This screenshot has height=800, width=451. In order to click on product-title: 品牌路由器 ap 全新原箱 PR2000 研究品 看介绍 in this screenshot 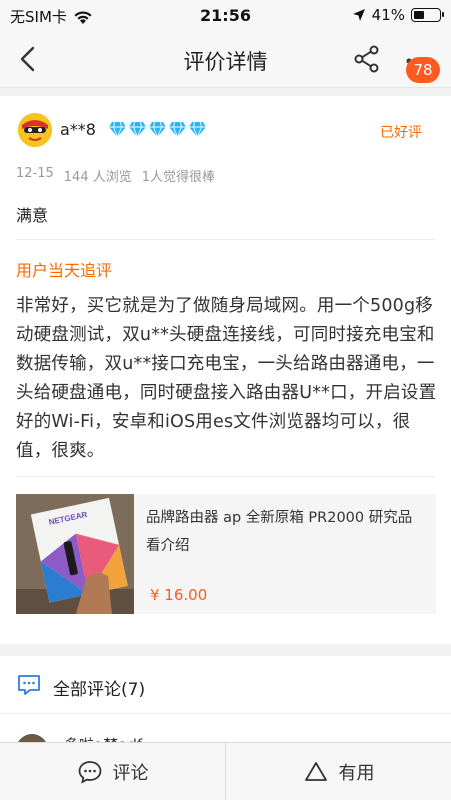, I will do `click(286, 532)`.